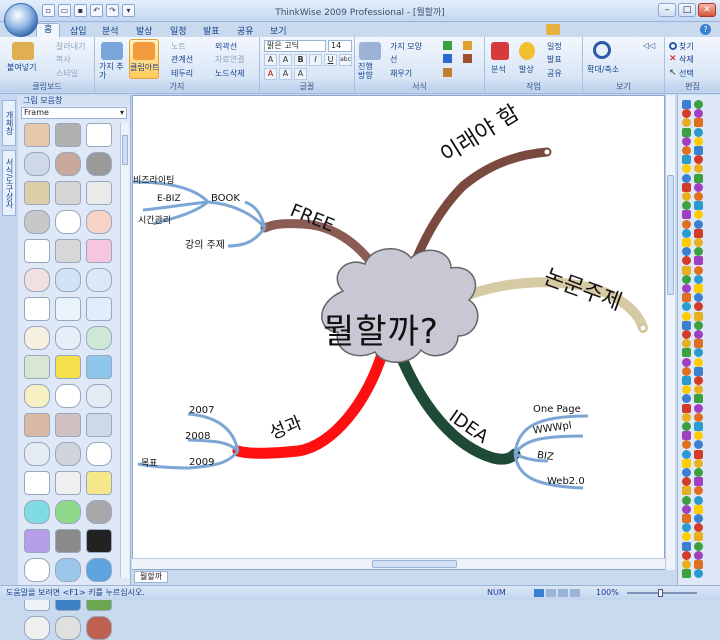 The image size is (720, 640). Describe the element at coordinates (686, 46) in the screenshot. I see `find-button: 찾기` at that location.